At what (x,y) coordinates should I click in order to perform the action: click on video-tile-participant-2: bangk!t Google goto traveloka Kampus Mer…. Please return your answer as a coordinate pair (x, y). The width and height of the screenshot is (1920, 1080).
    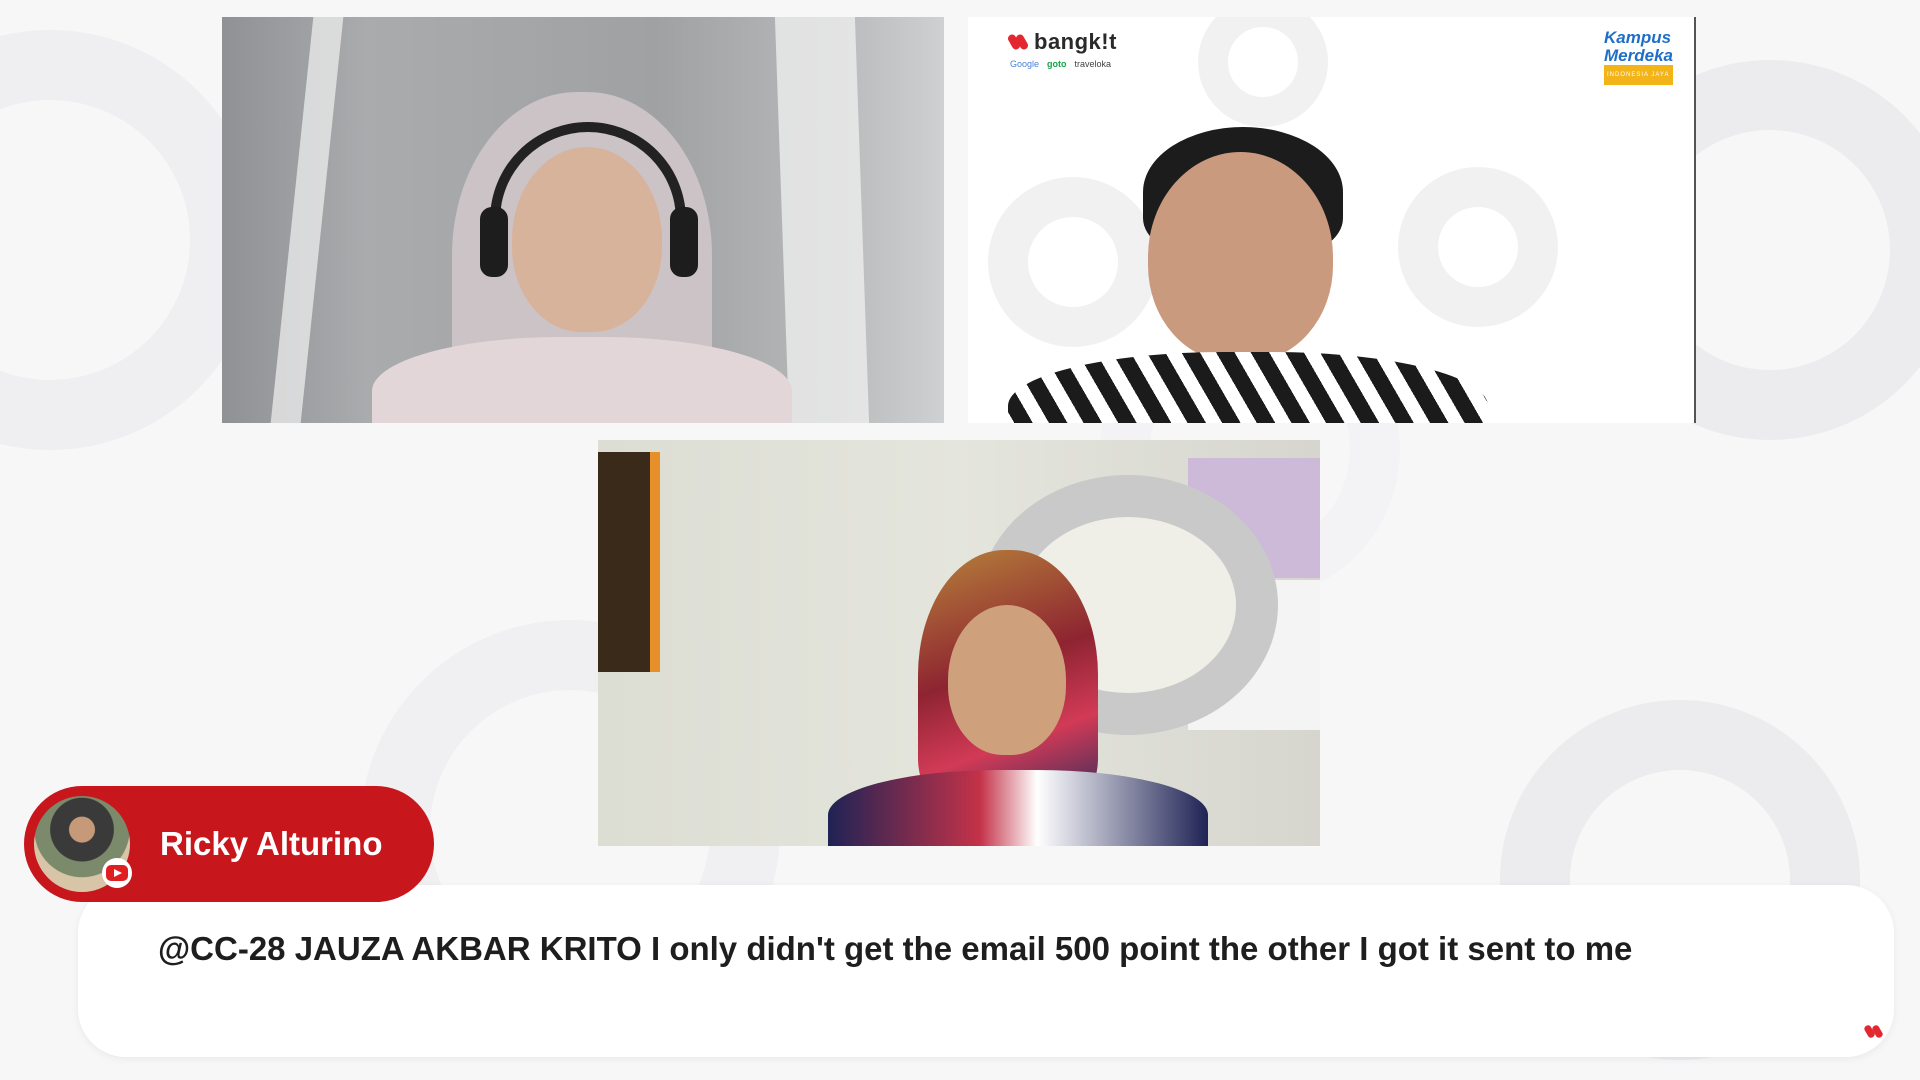
    Looking at the image, I should click on (1332, 220).